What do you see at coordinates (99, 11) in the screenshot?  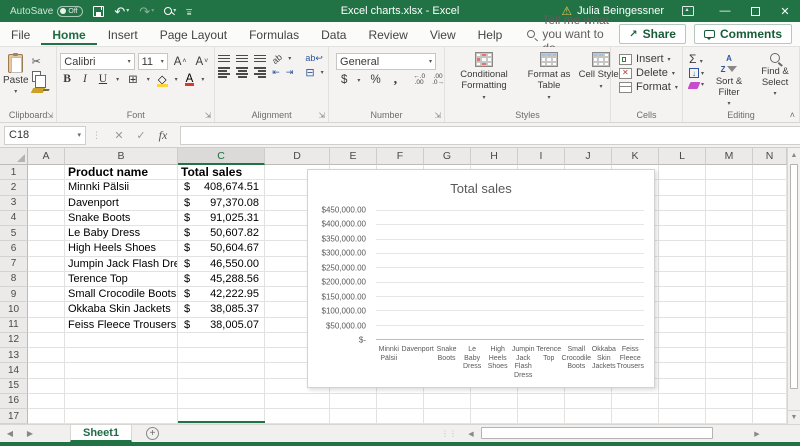 I see `save-button` at bounding box center [99, 11].